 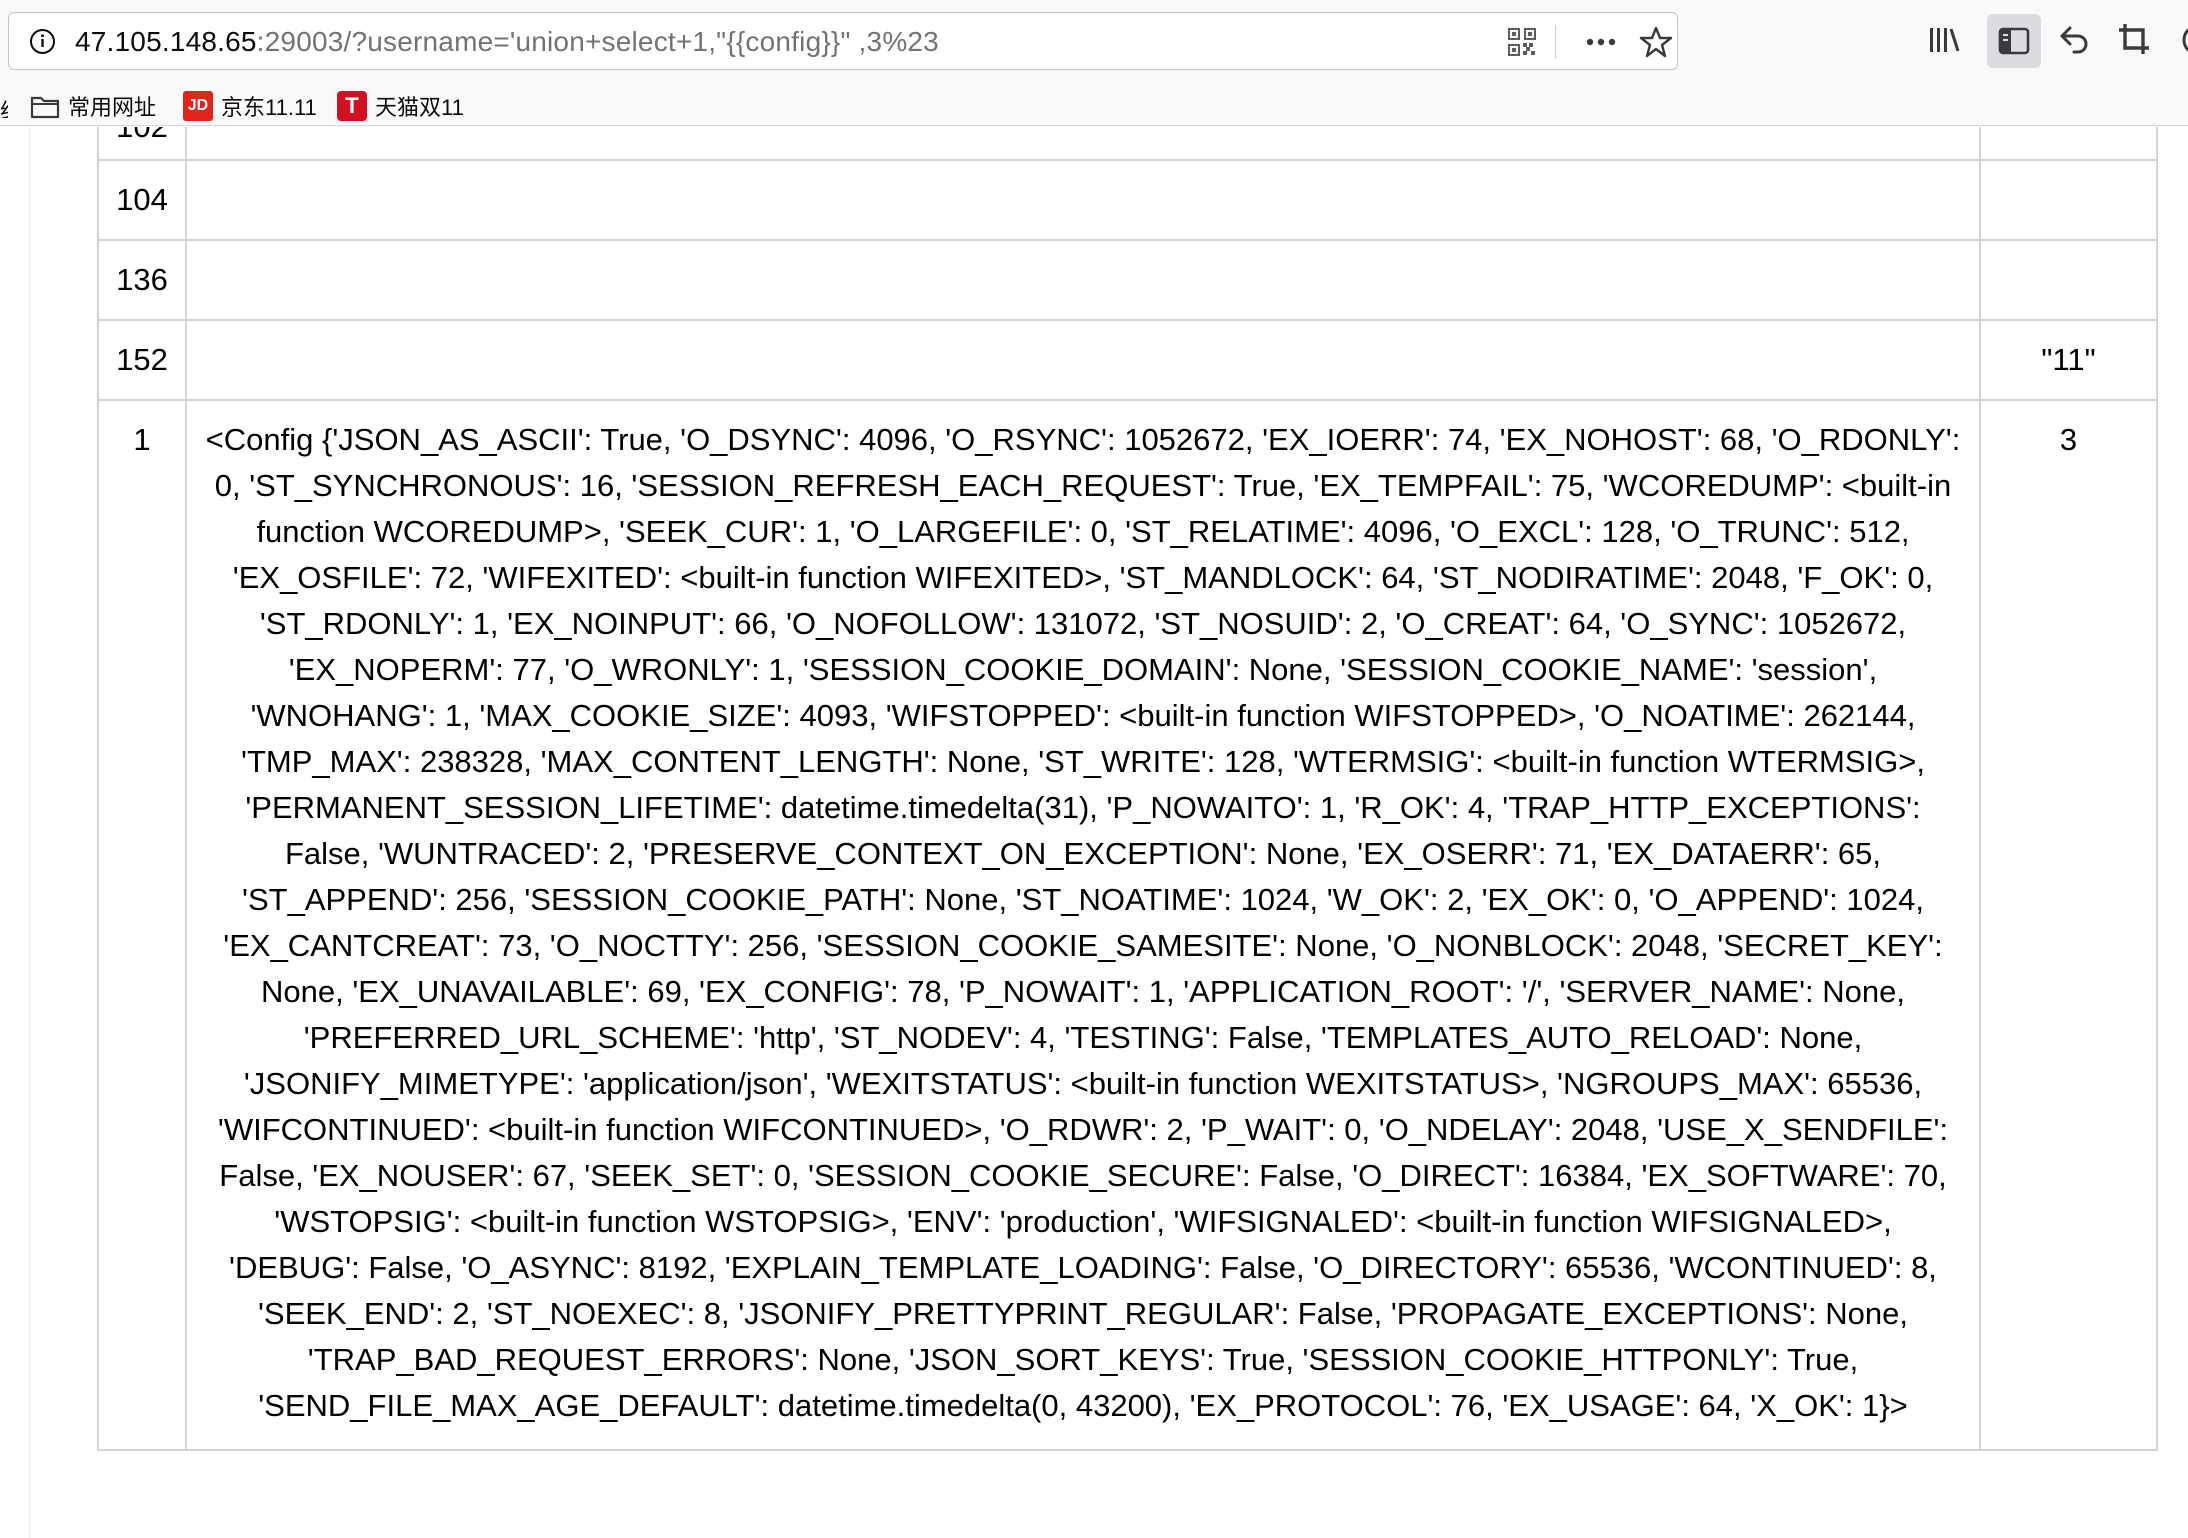 I want to click on table-row: 104, so click(x=1127, y=200).